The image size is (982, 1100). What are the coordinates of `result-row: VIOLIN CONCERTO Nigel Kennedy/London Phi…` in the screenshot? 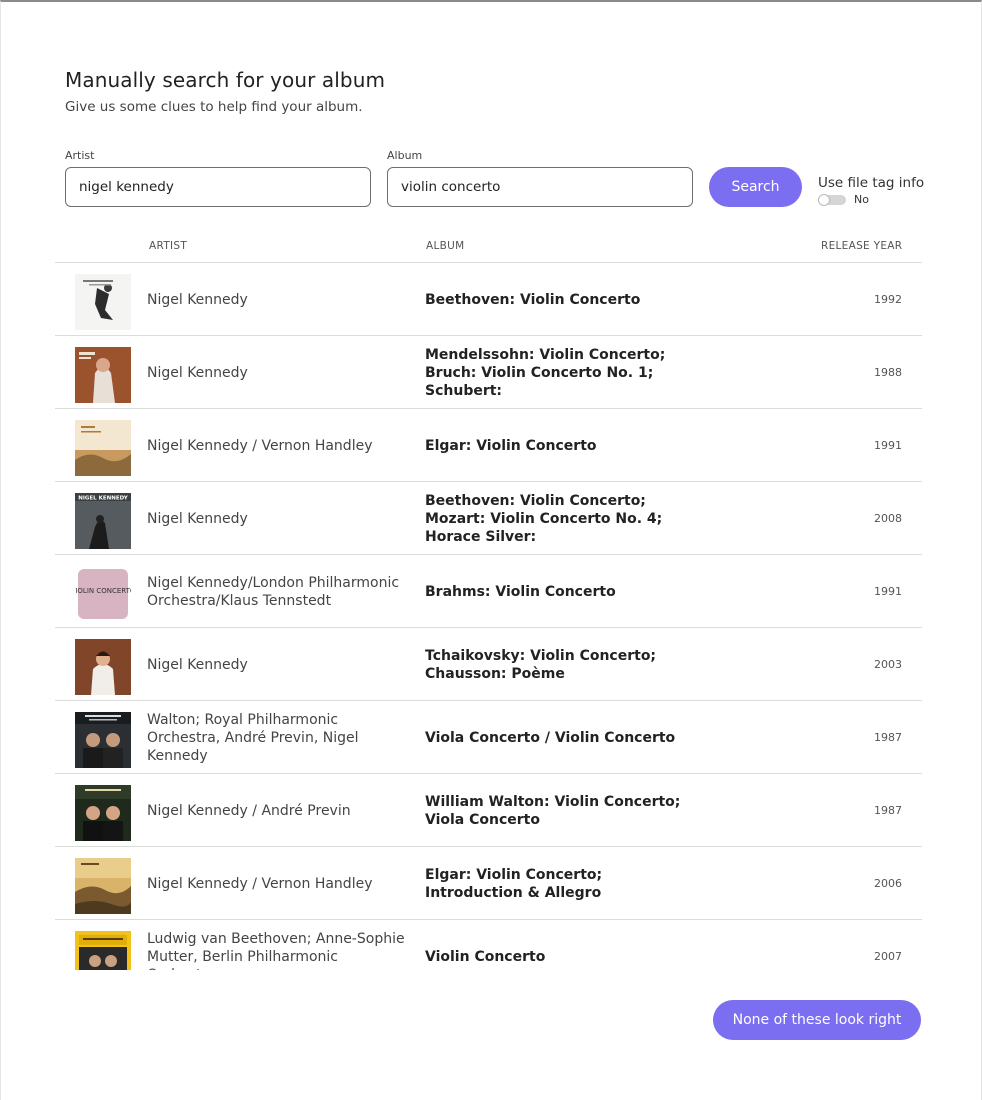 It's located at (488, 591).